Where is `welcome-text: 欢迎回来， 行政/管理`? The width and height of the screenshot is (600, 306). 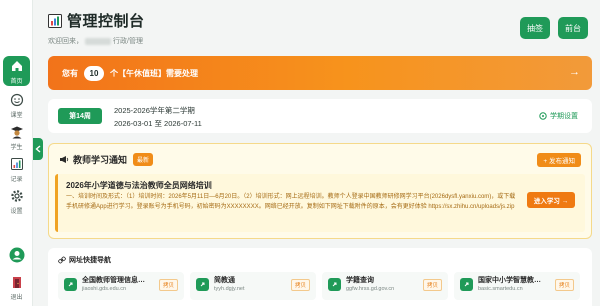
welcome-text: 欢迎回来， 行政/管理 is located at coordinates (95, 41).